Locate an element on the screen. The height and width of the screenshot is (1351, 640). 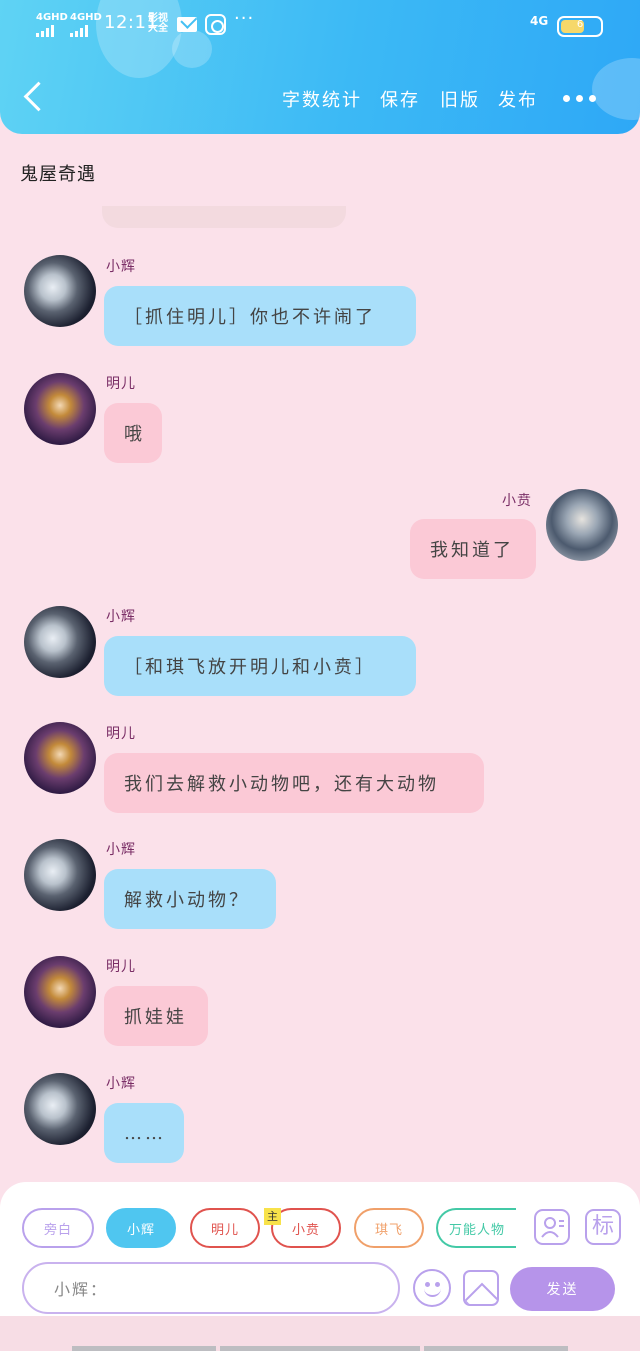
partial-message-bubble is located at coordinates (224, 217).